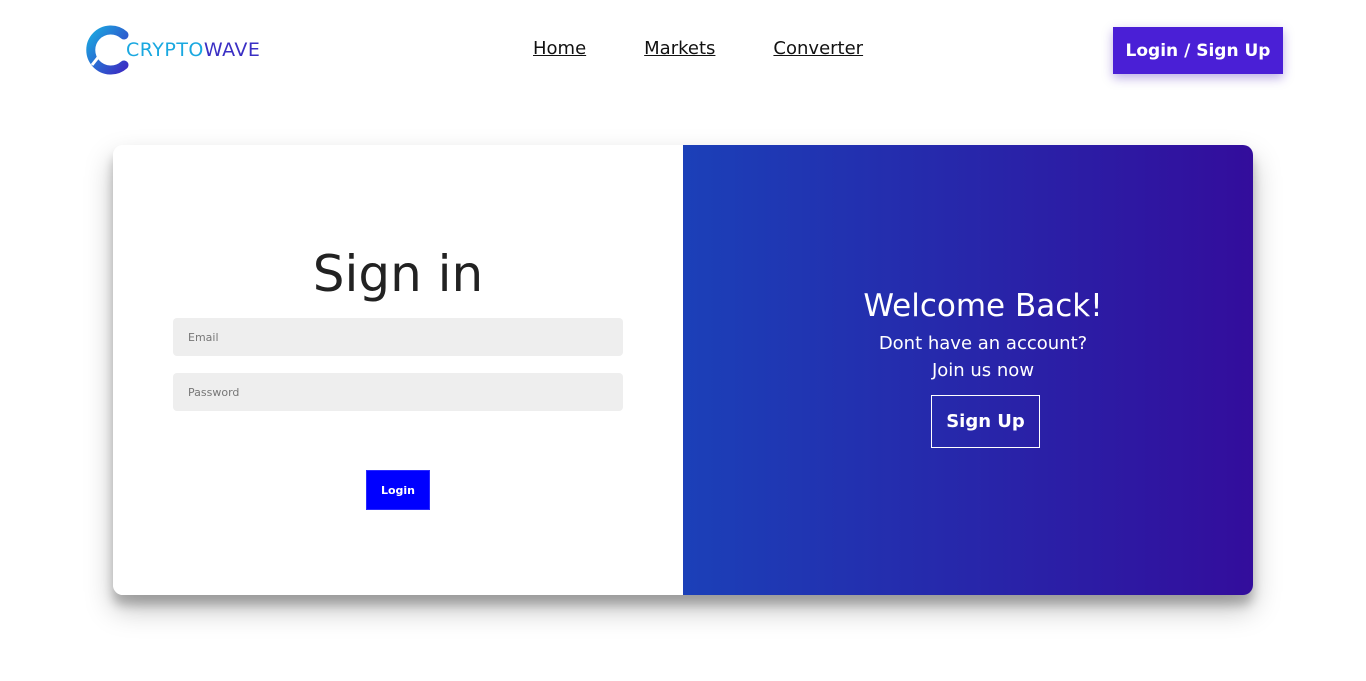 Image resolution: width=1366 pixels, height=681 pixels. Describe the element at coordinates (985, 421) in the screenshot. I see `signup-button: Sign Up` at that location.